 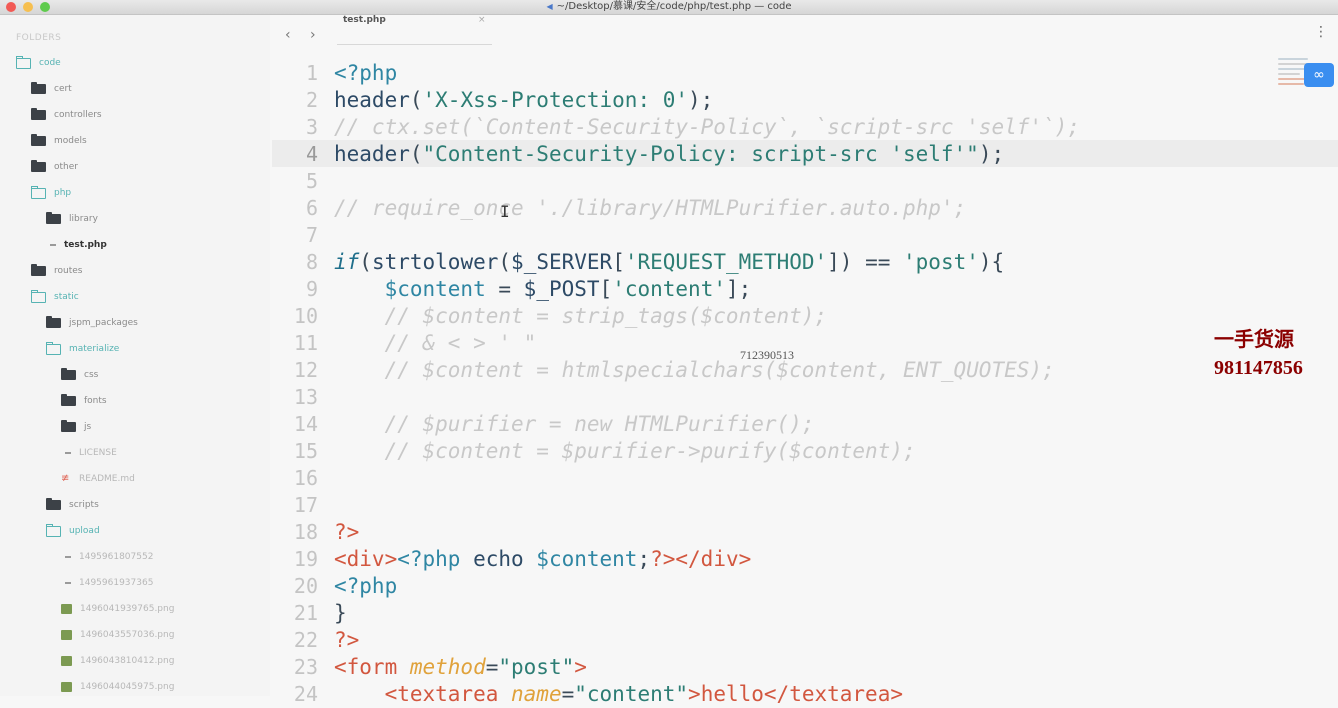 What do you see at coordinates (707, 343) in the screenshot?
I see `code-line: // & < > ' "` at bounding box center [707, 343].